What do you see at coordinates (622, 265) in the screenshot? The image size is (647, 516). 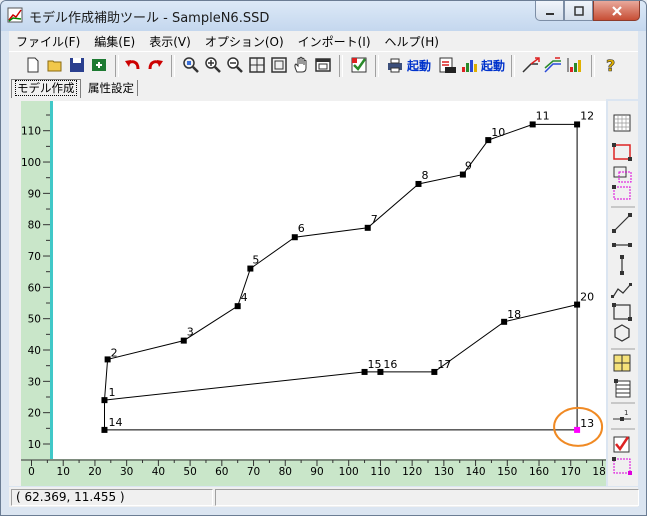 I see `vertical-line-icon` at bounding box center [622, 265].